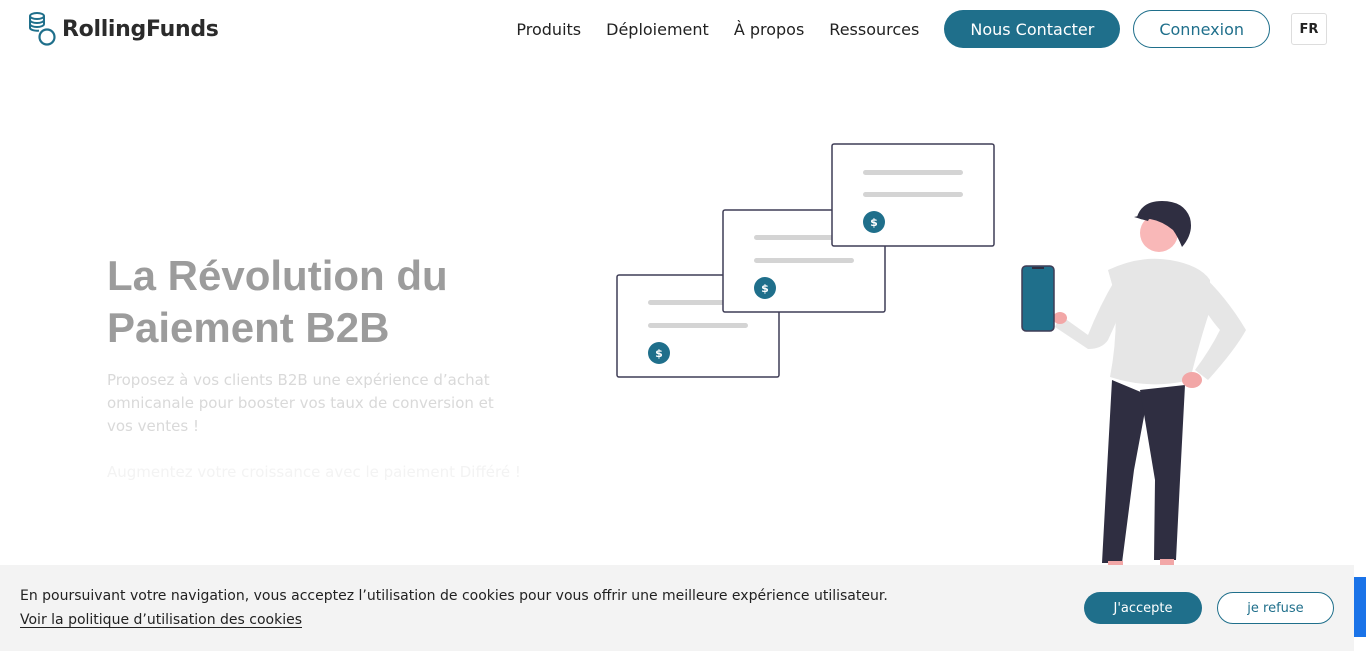  Describe the element at coordinates (657, 29) in the screenshot. I see `nav-link-deploiement: Déploiement` at that location.